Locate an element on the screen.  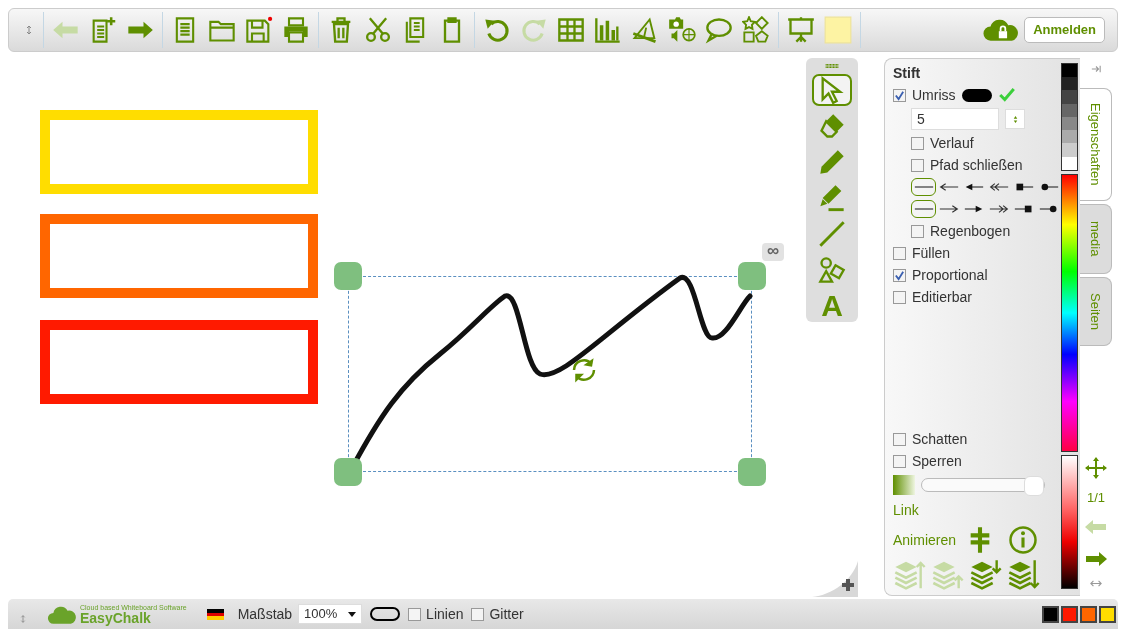
move-icon is located at coordinates (1096, 467).